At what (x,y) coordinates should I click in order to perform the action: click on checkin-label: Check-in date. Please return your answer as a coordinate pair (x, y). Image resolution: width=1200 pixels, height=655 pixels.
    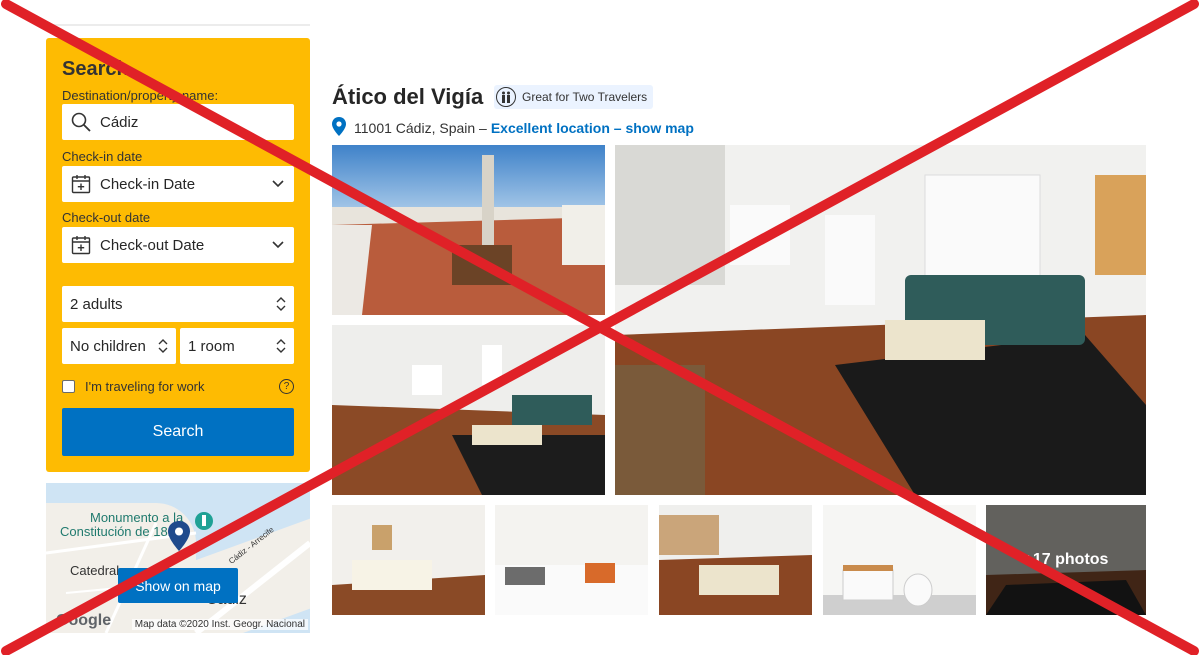
    Looking at the image, I should click on (102, 156).